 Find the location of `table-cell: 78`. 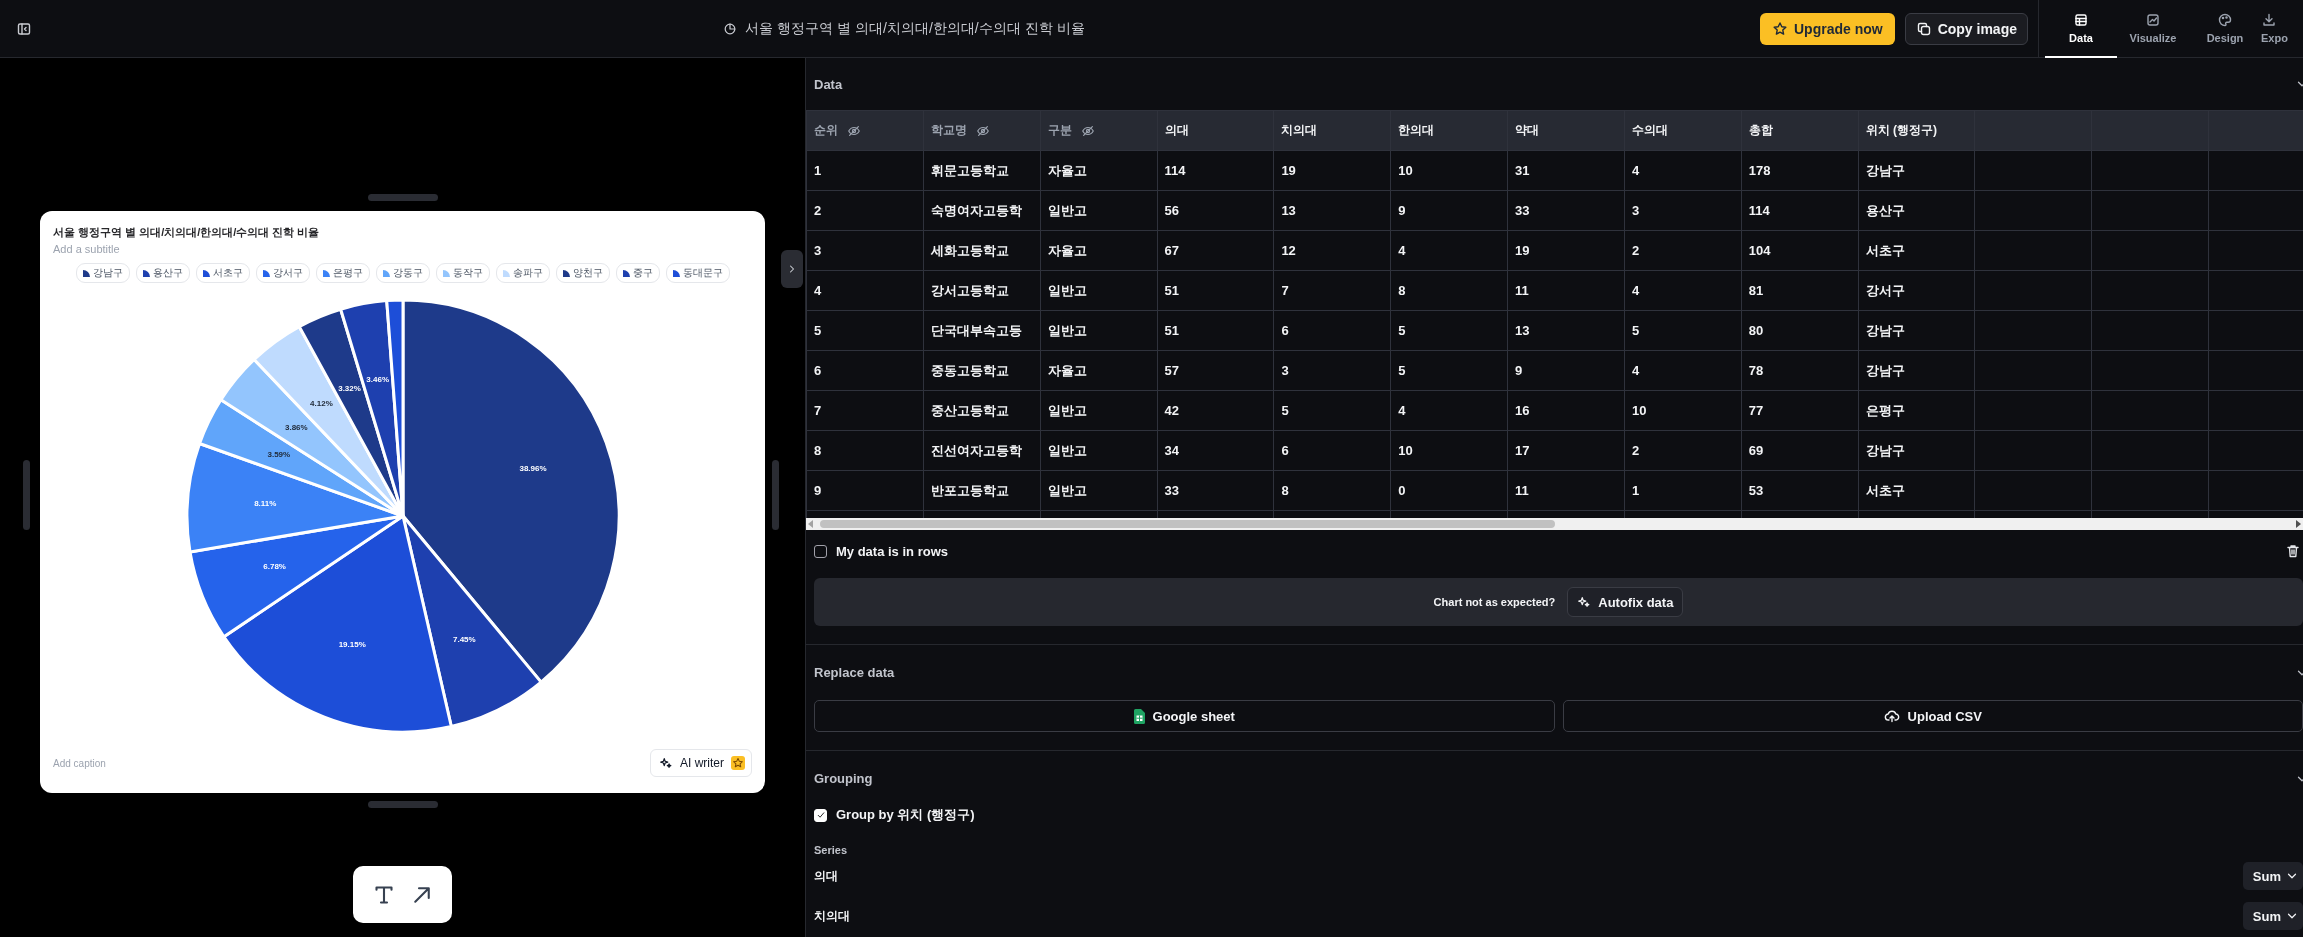

table-cell: 78 is located at coordinates (1800, 370).